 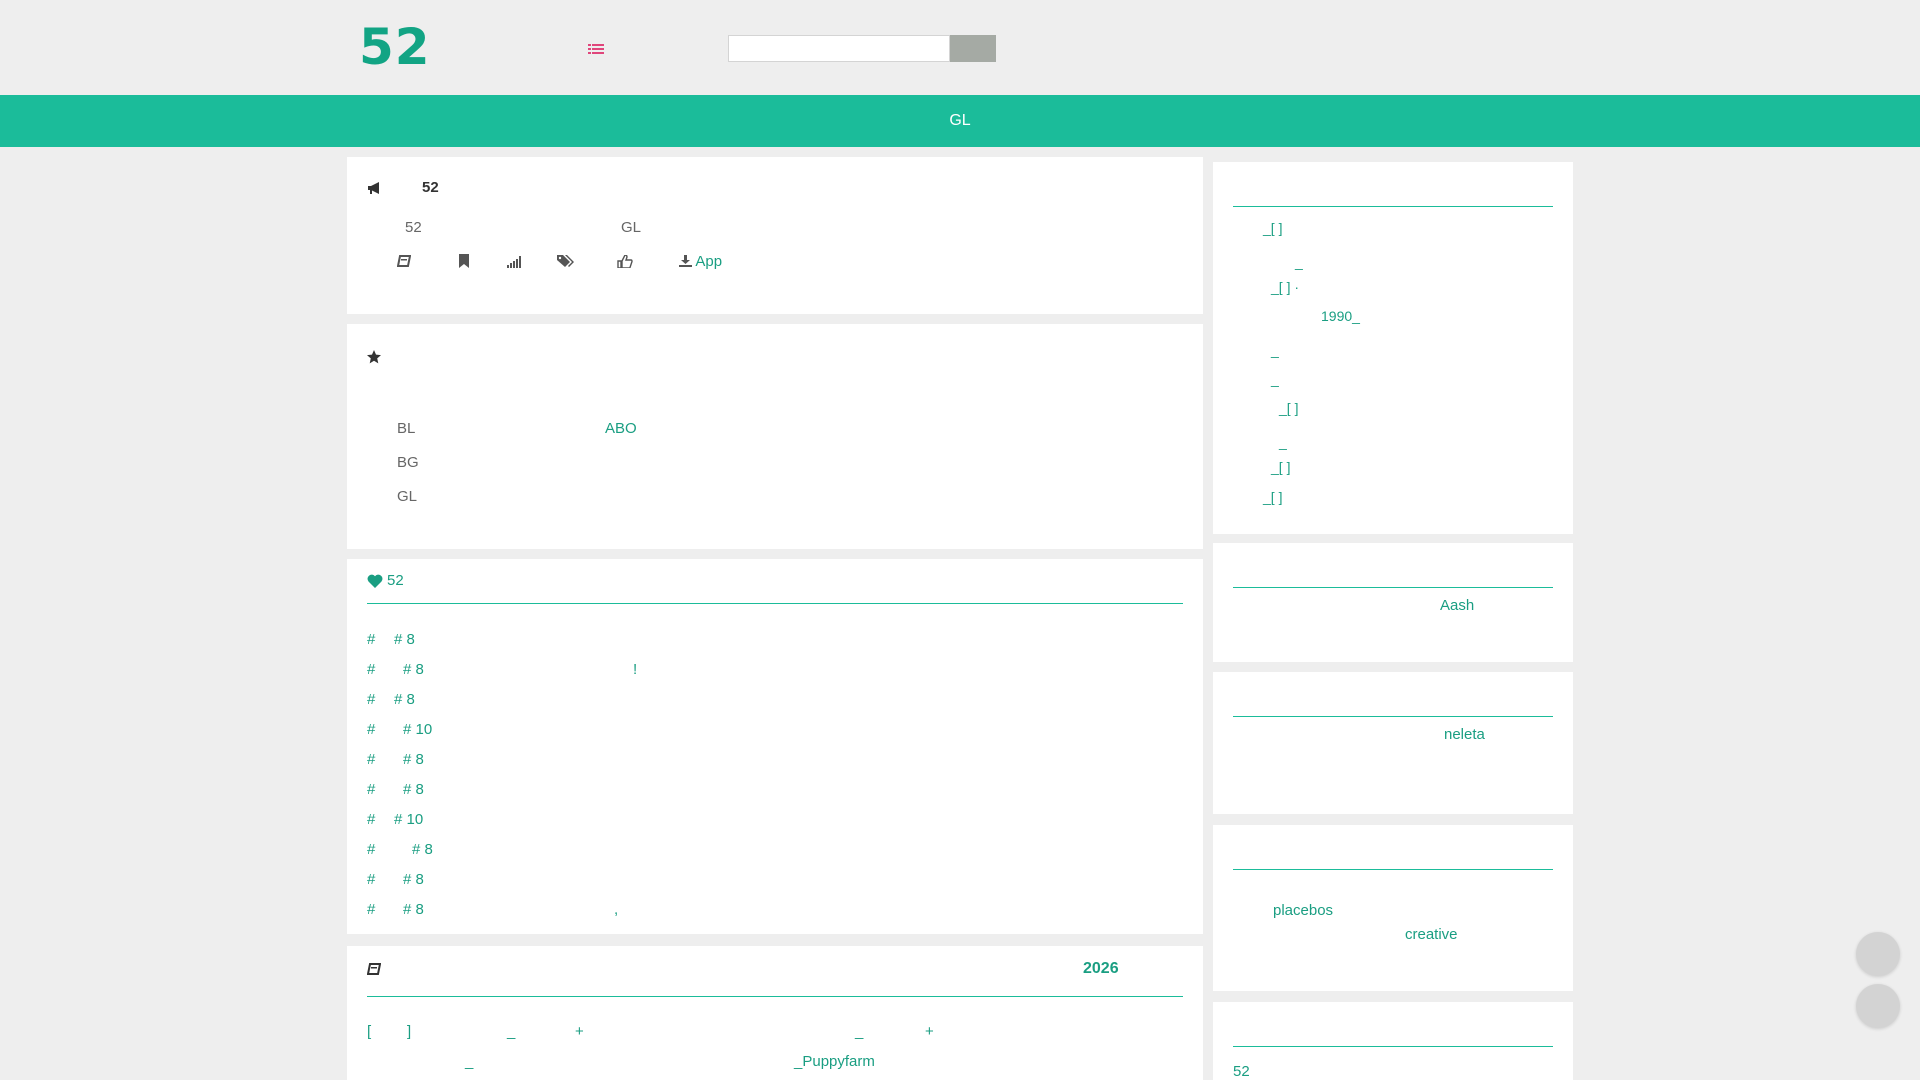 What do you see at coordinates (395, 580) in the screenshot?
I see `chapter-heading: 52` at bounding box center [395, 580].